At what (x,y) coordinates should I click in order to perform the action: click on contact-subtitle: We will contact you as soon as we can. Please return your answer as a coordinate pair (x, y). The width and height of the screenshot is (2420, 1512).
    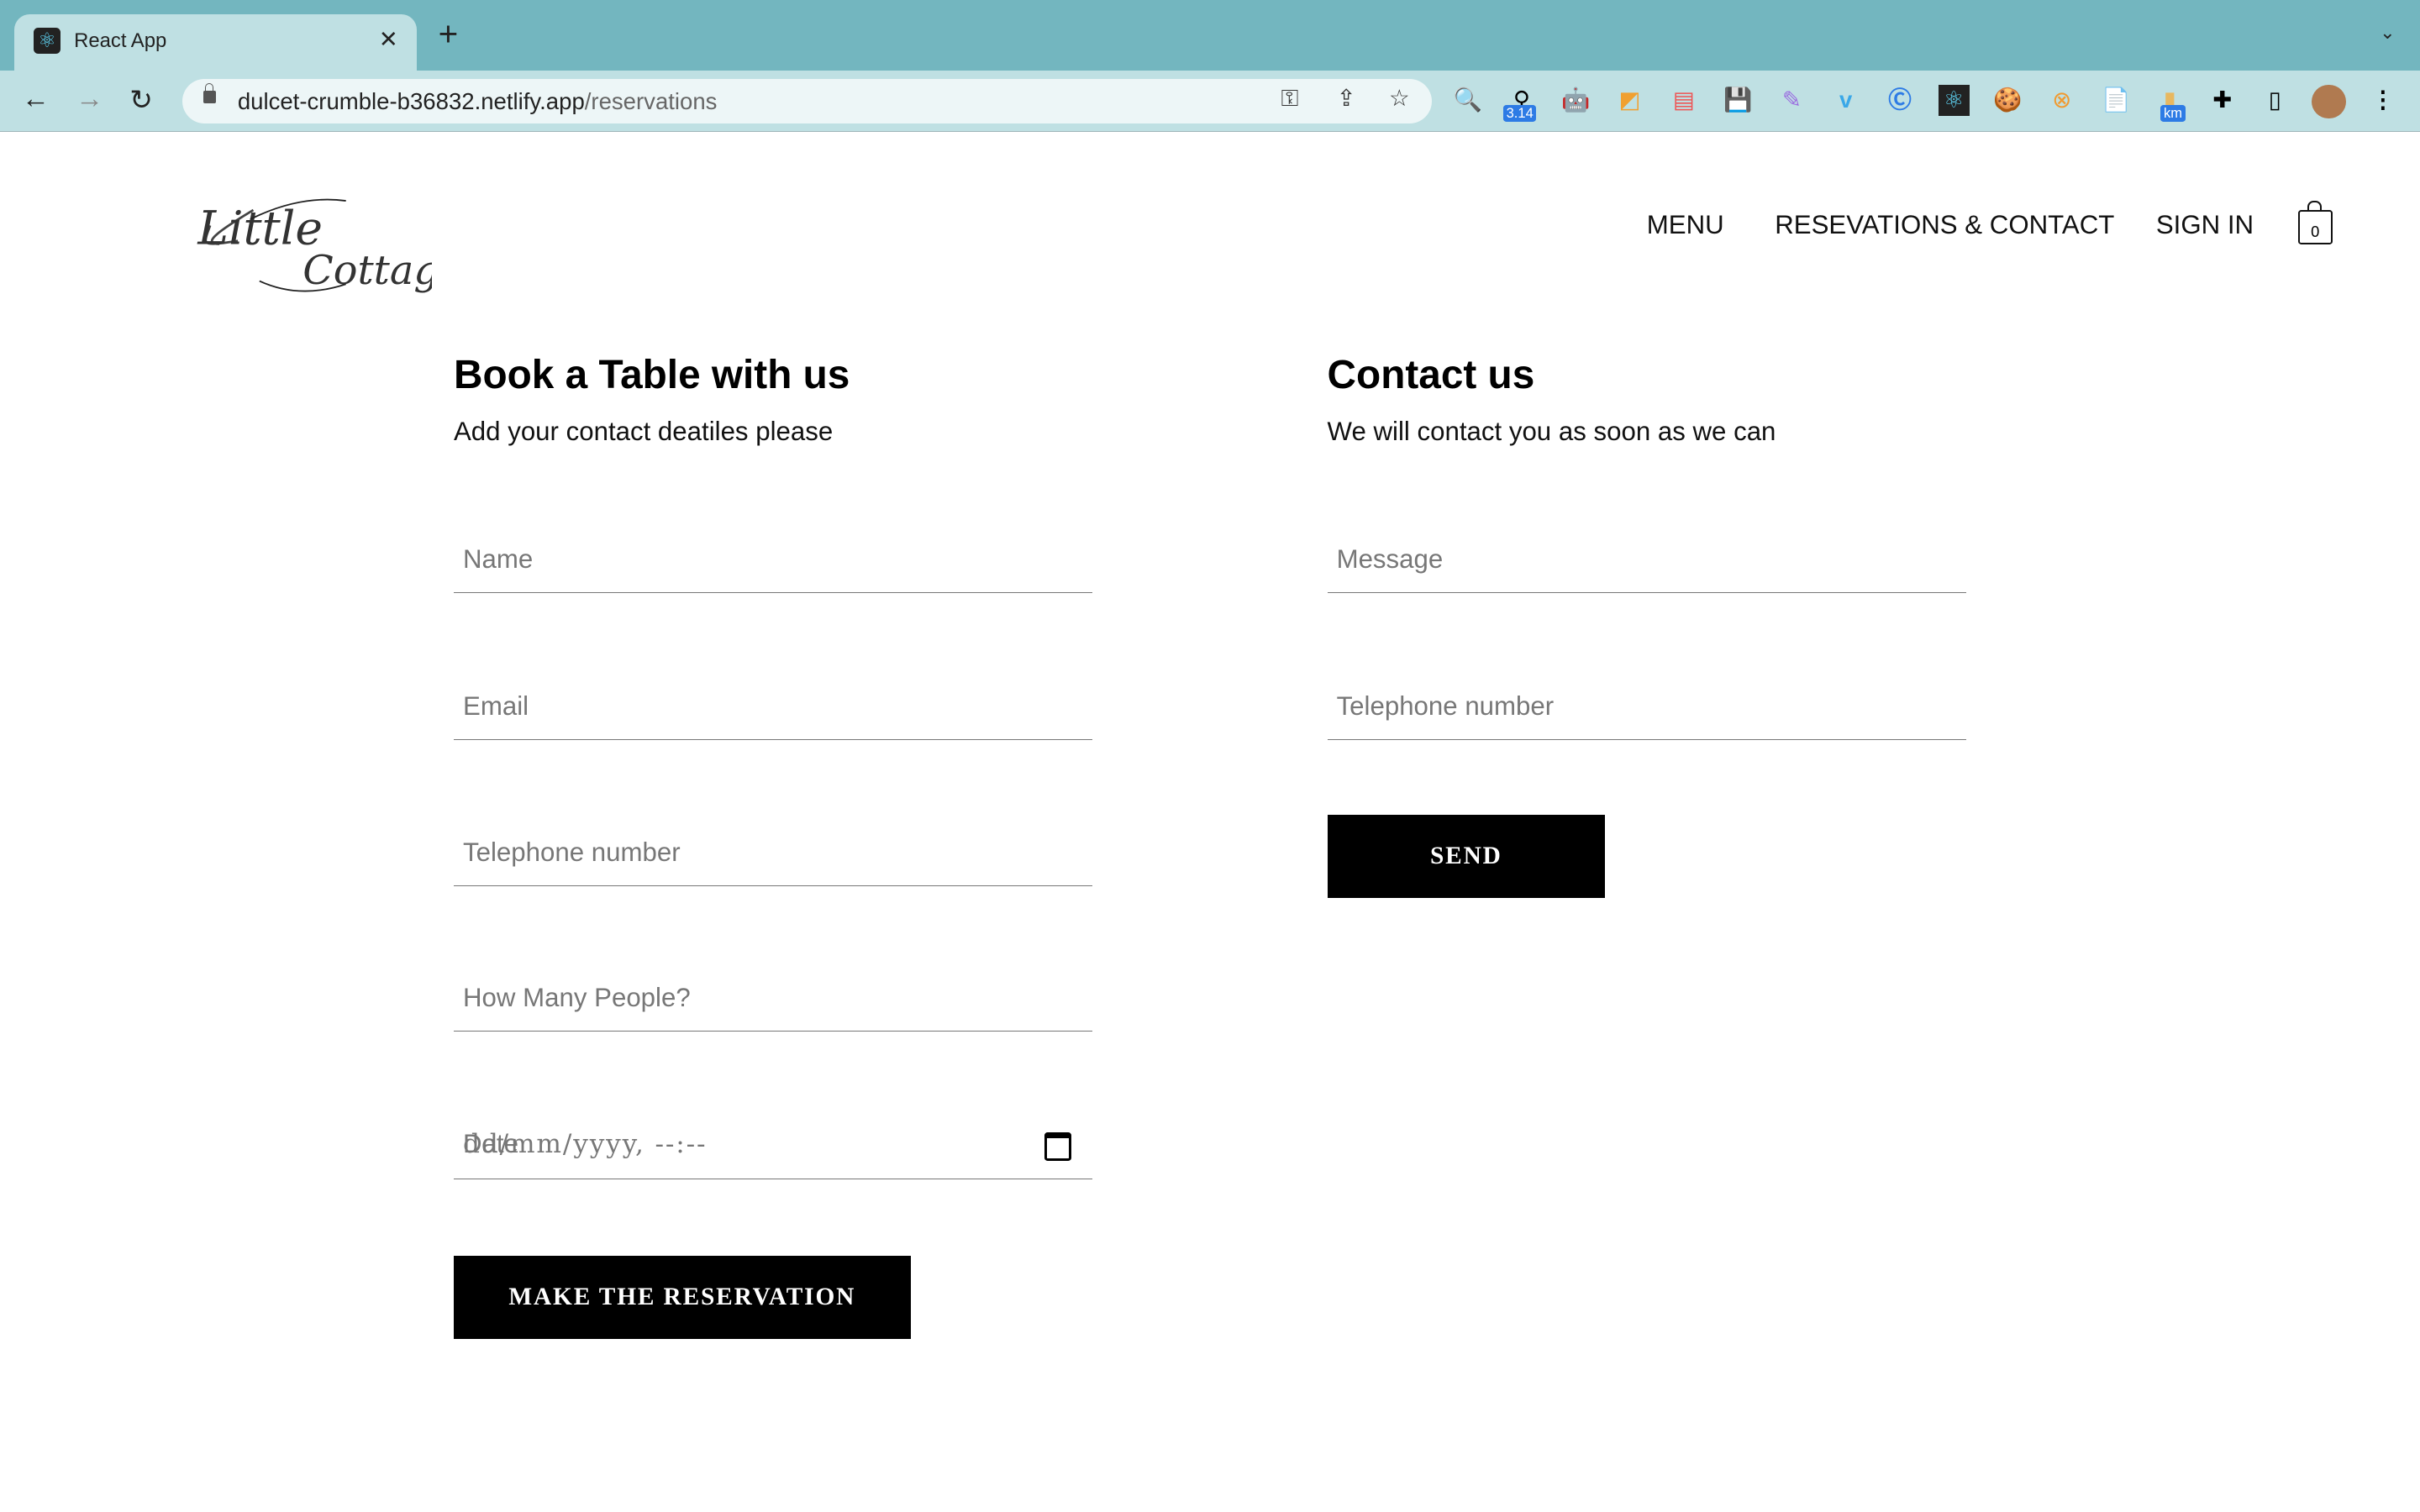
    Looking at the image, I should click on (1552, 431).